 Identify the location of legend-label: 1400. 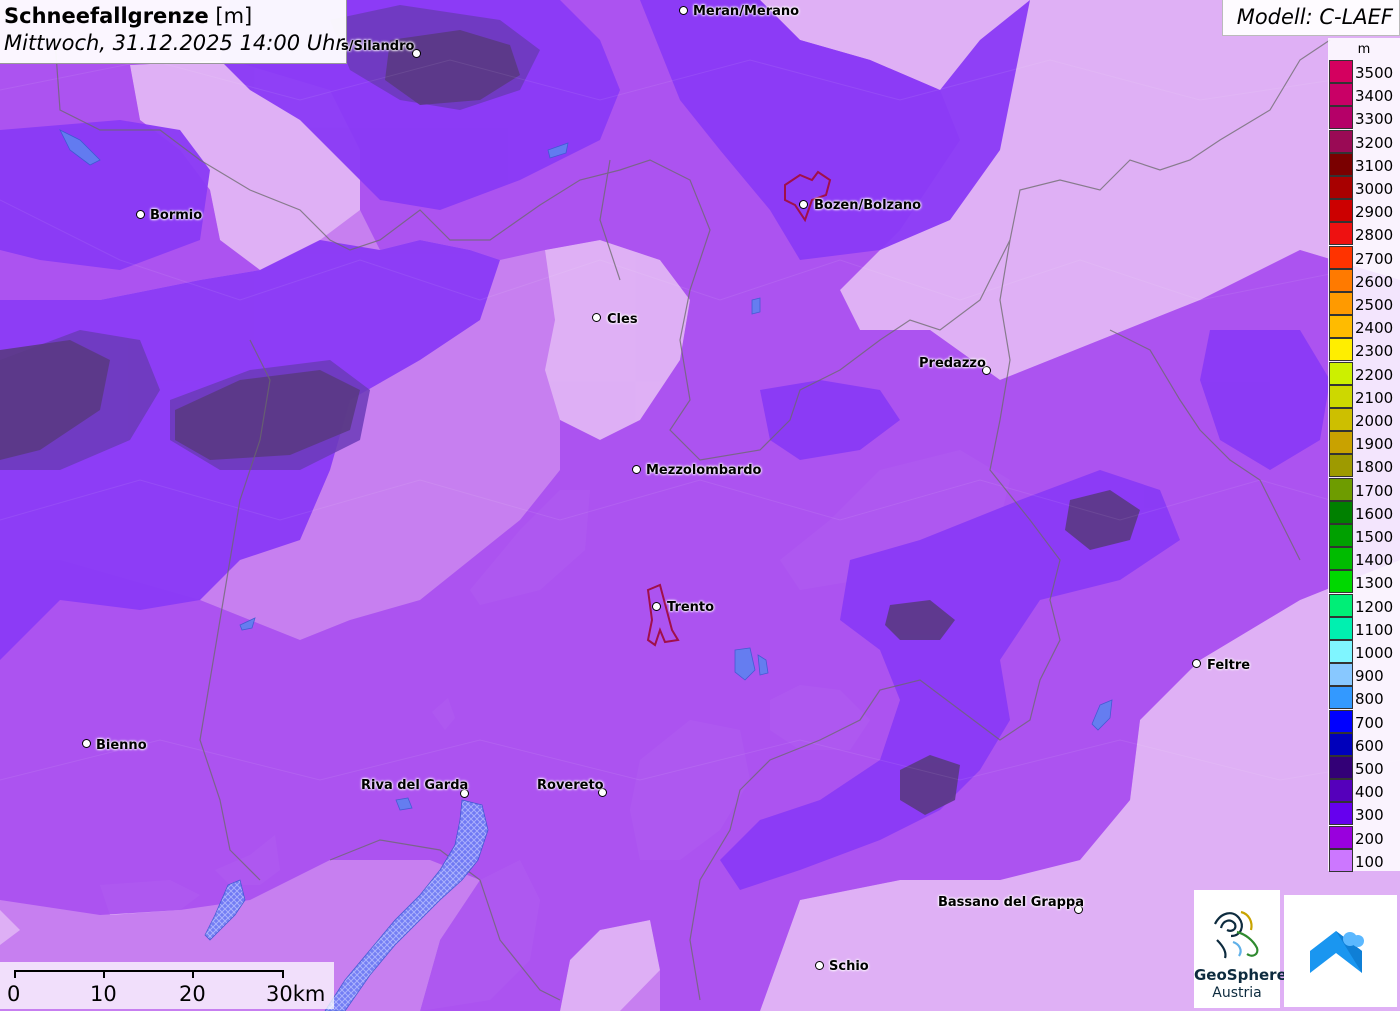
(1374, 560).